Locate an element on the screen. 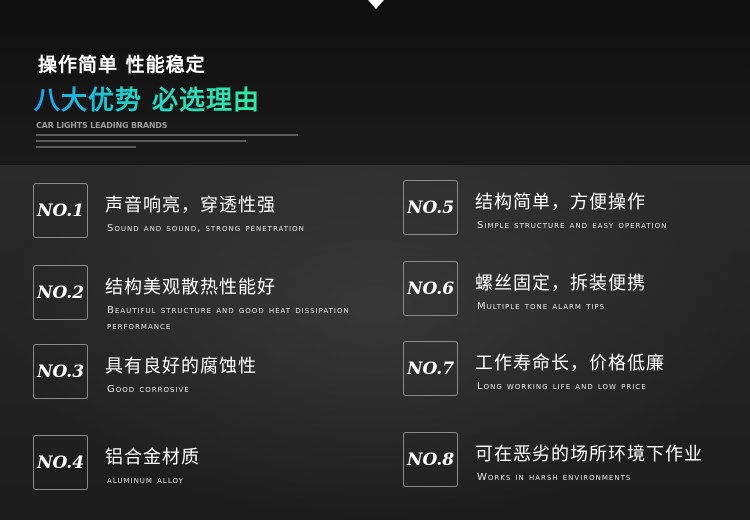 The width and height of the screenshot is (750, 520). feature-subtitle: aluminum alloy is located at coordinates (145, 480).